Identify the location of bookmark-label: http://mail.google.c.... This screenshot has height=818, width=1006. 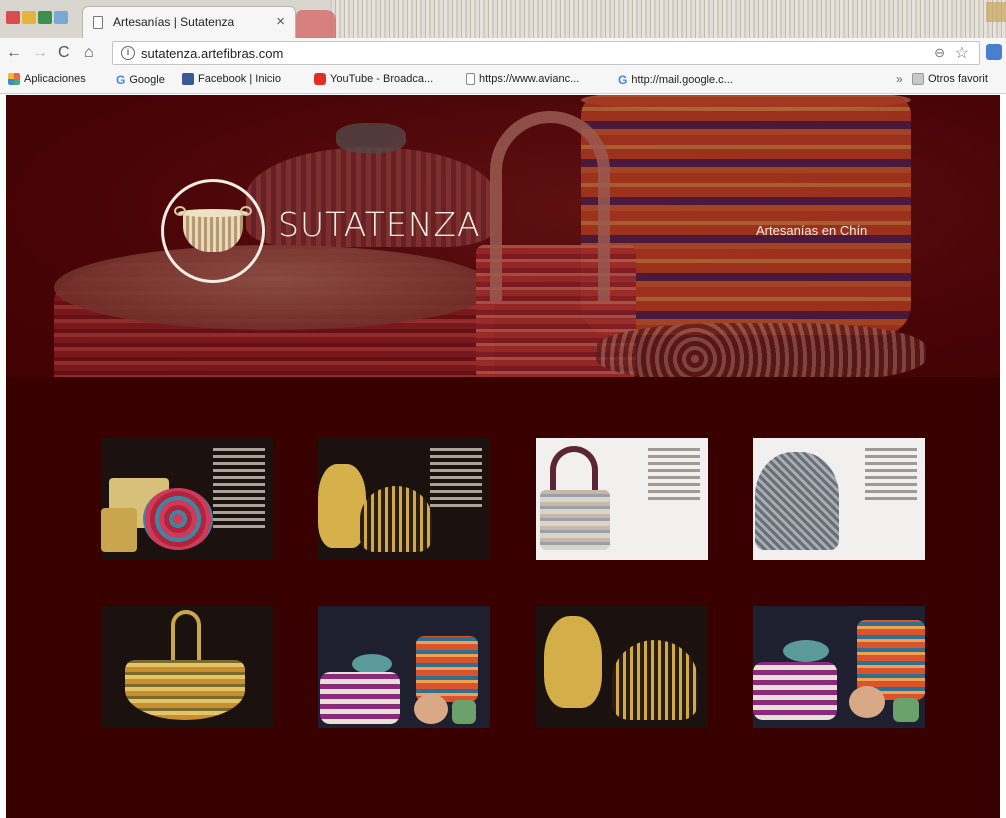
(682, 80).